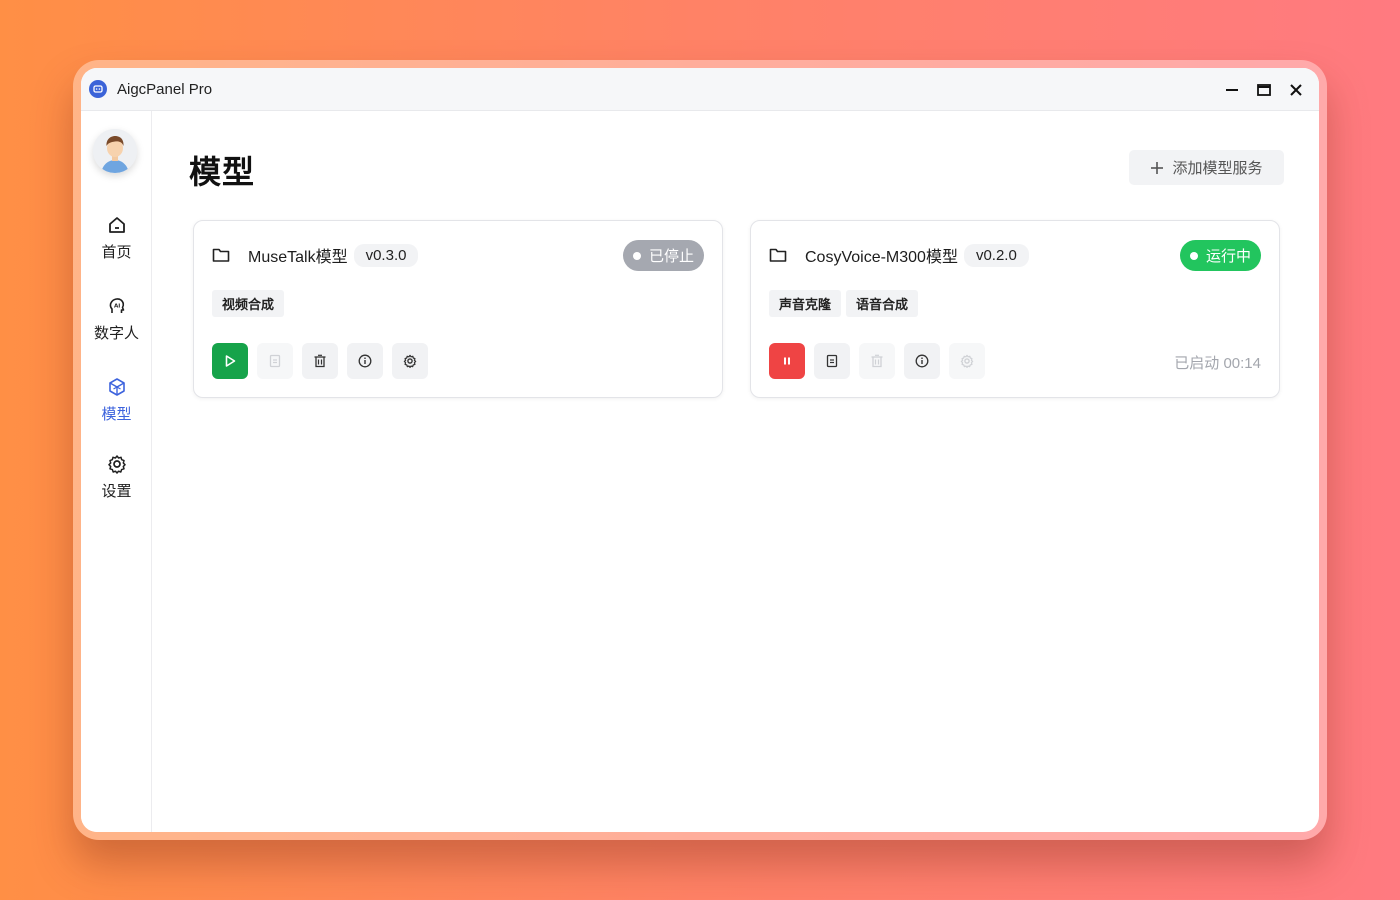  What do you see at coordinates (115, 151) in the screenshot?
I see `avatar` at bounding box center [115, 151].